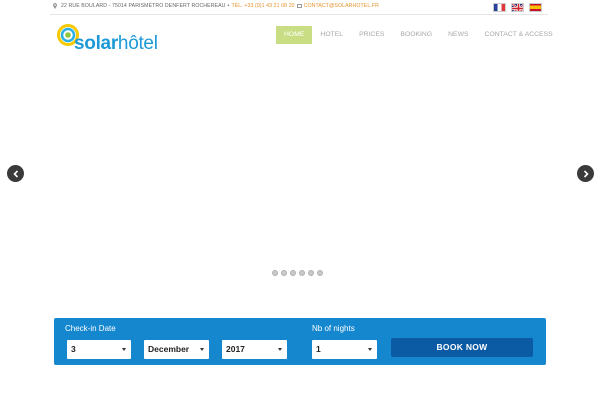 The image size is (600, 400). I want to click on chevron-right-icon, so click(586, 173).